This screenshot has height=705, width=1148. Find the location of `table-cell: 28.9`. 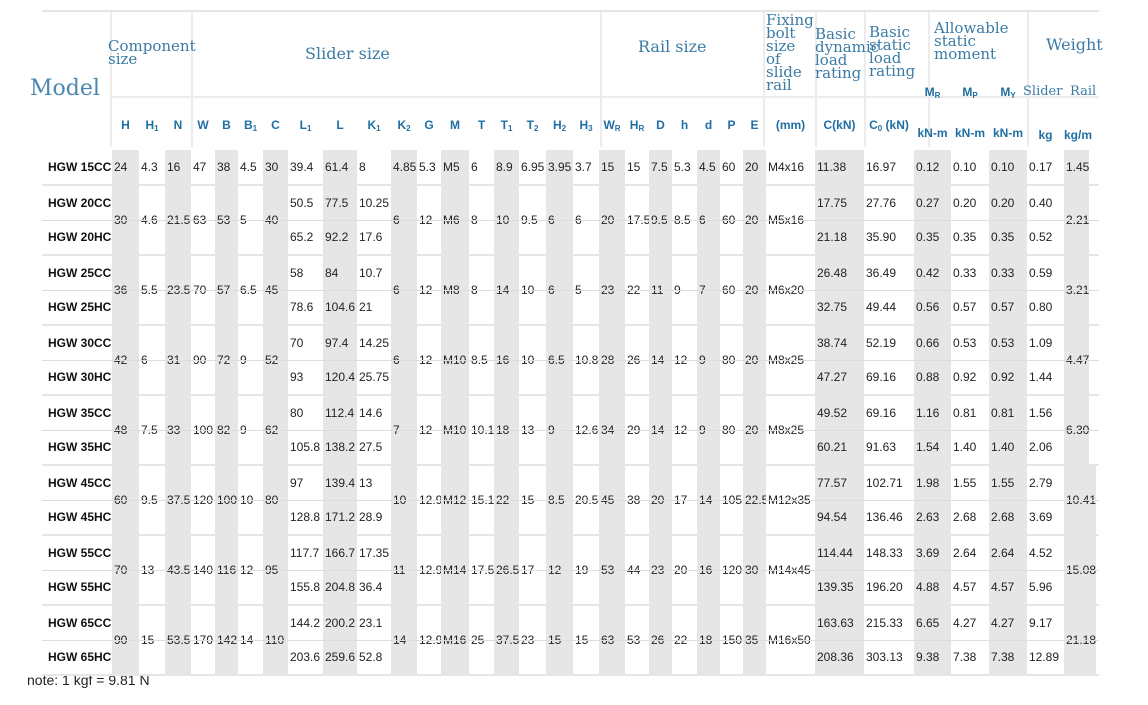

table-cell: 28.9 is located at coordinates (374, 517).